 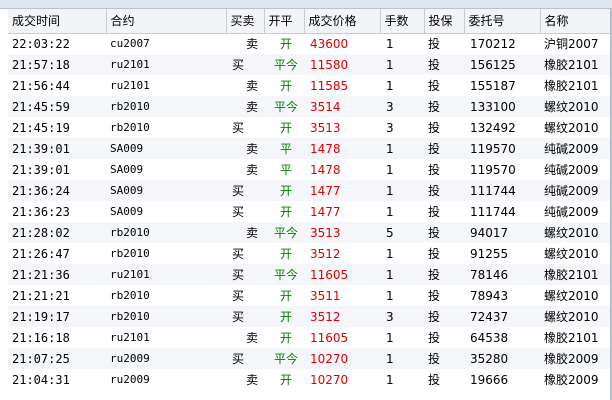 I want to click on cell-price: 11580, so click(x=342, y=64).